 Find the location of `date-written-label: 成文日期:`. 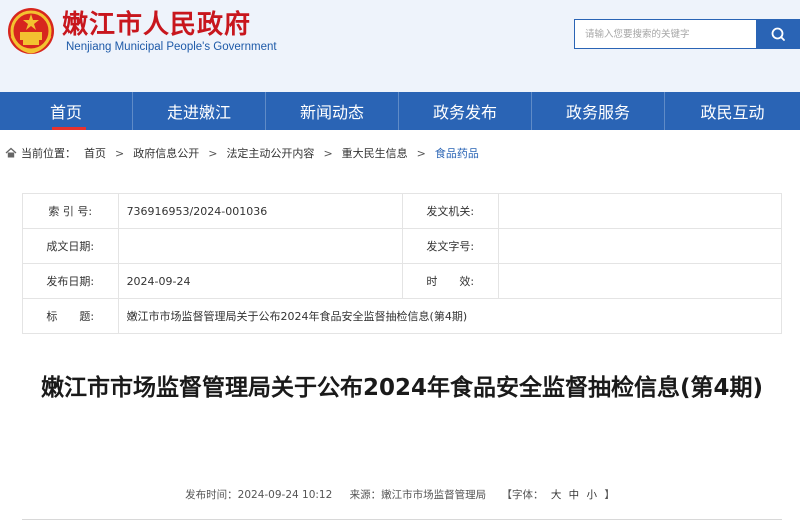

date-written-label: 成文日期: is located at coordinates (70, 246).